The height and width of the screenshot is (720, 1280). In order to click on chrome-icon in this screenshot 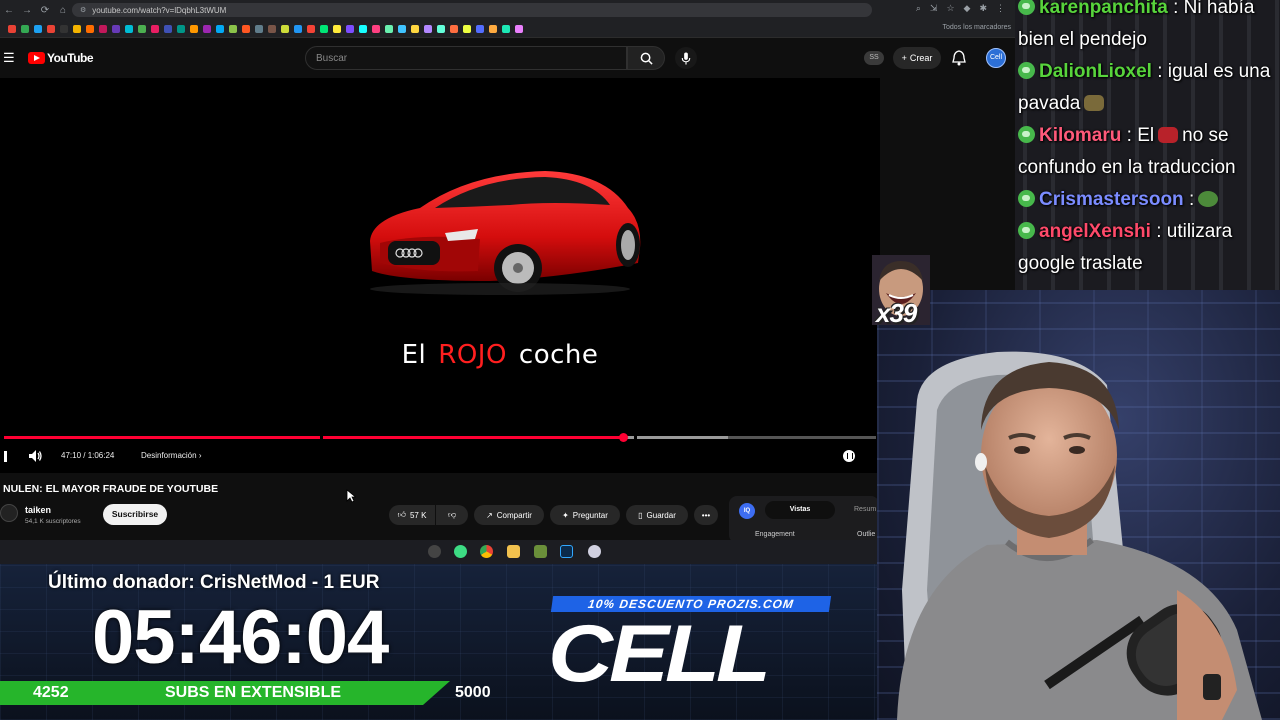, I will do `click(486, 551)`.